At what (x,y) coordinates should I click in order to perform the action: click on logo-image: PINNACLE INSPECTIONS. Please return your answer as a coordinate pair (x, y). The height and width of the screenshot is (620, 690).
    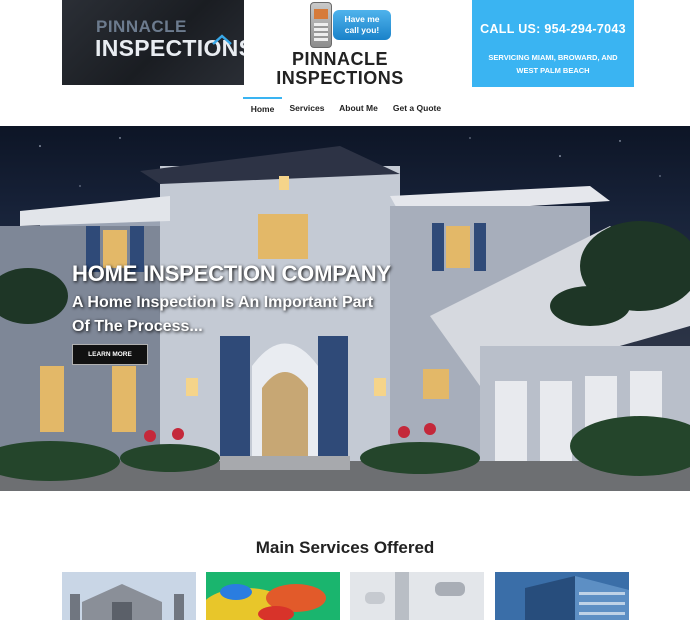
    Looking at the image, I should click on (153, 42).